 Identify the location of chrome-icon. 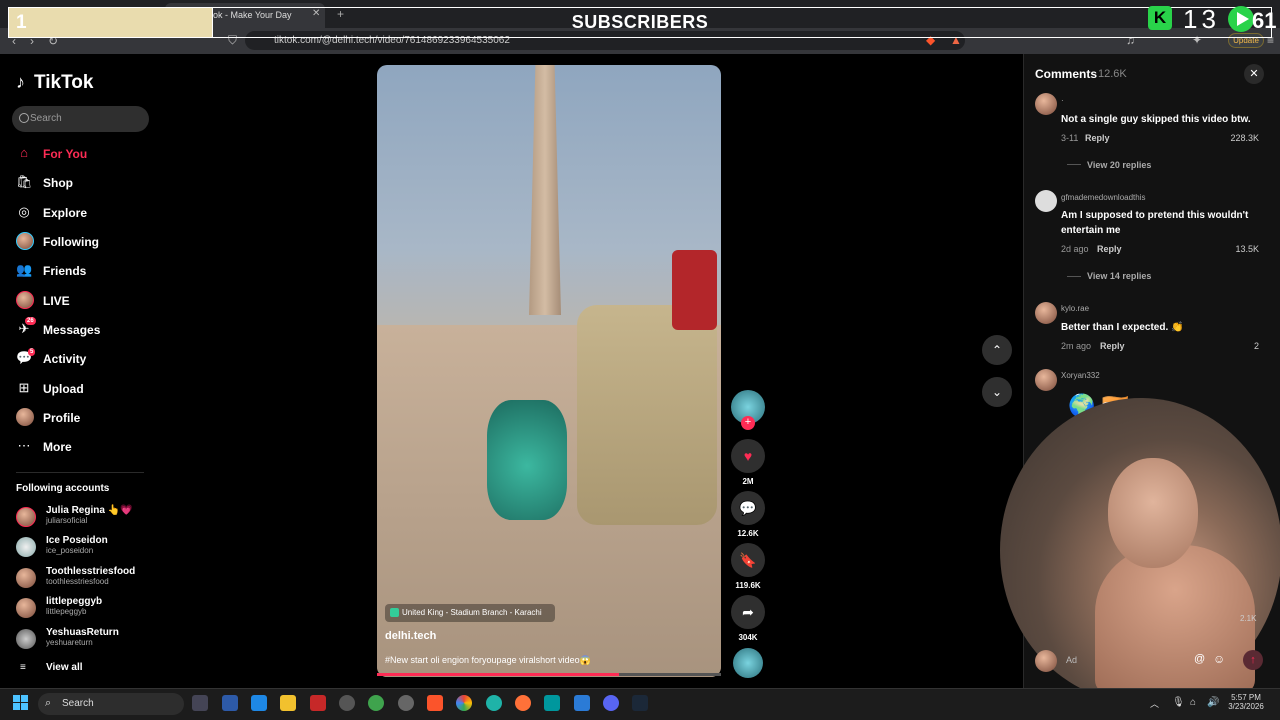
(464, 703).